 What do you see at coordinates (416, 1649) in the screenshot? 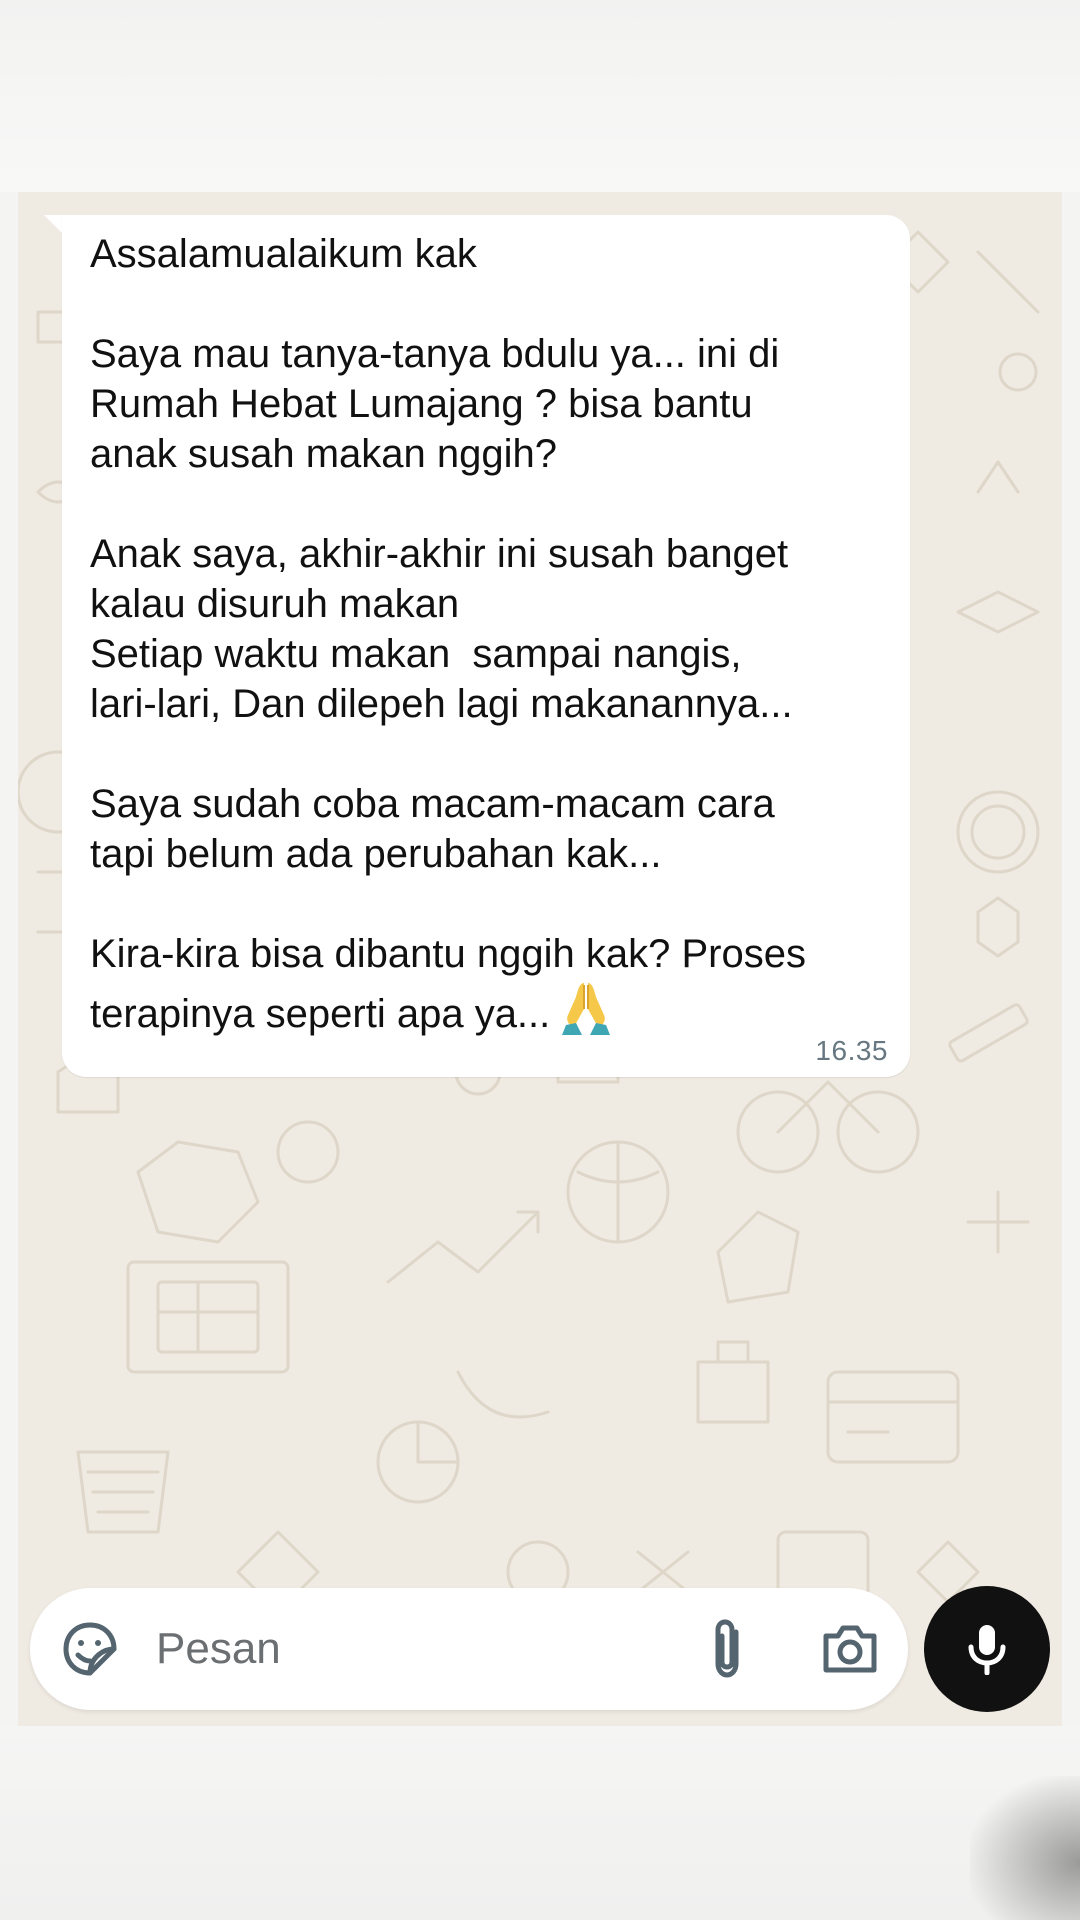
I see `message-input` at bounding box center [416, 1649].